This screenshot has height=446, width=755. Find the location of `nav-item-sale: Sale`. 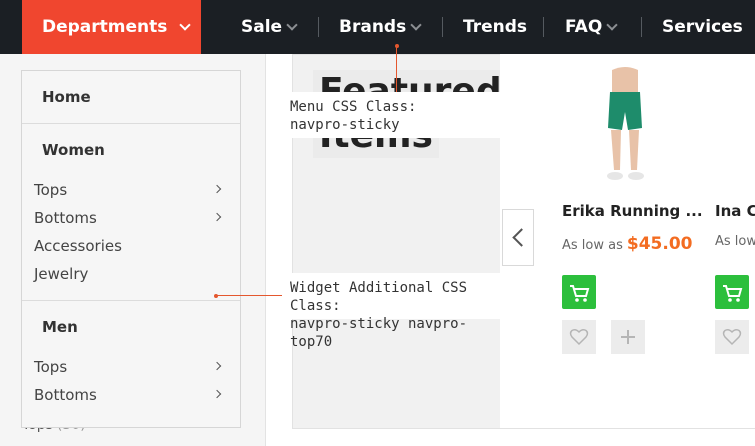

nav-item-sale: Sale is located at coordinates (269, 27).